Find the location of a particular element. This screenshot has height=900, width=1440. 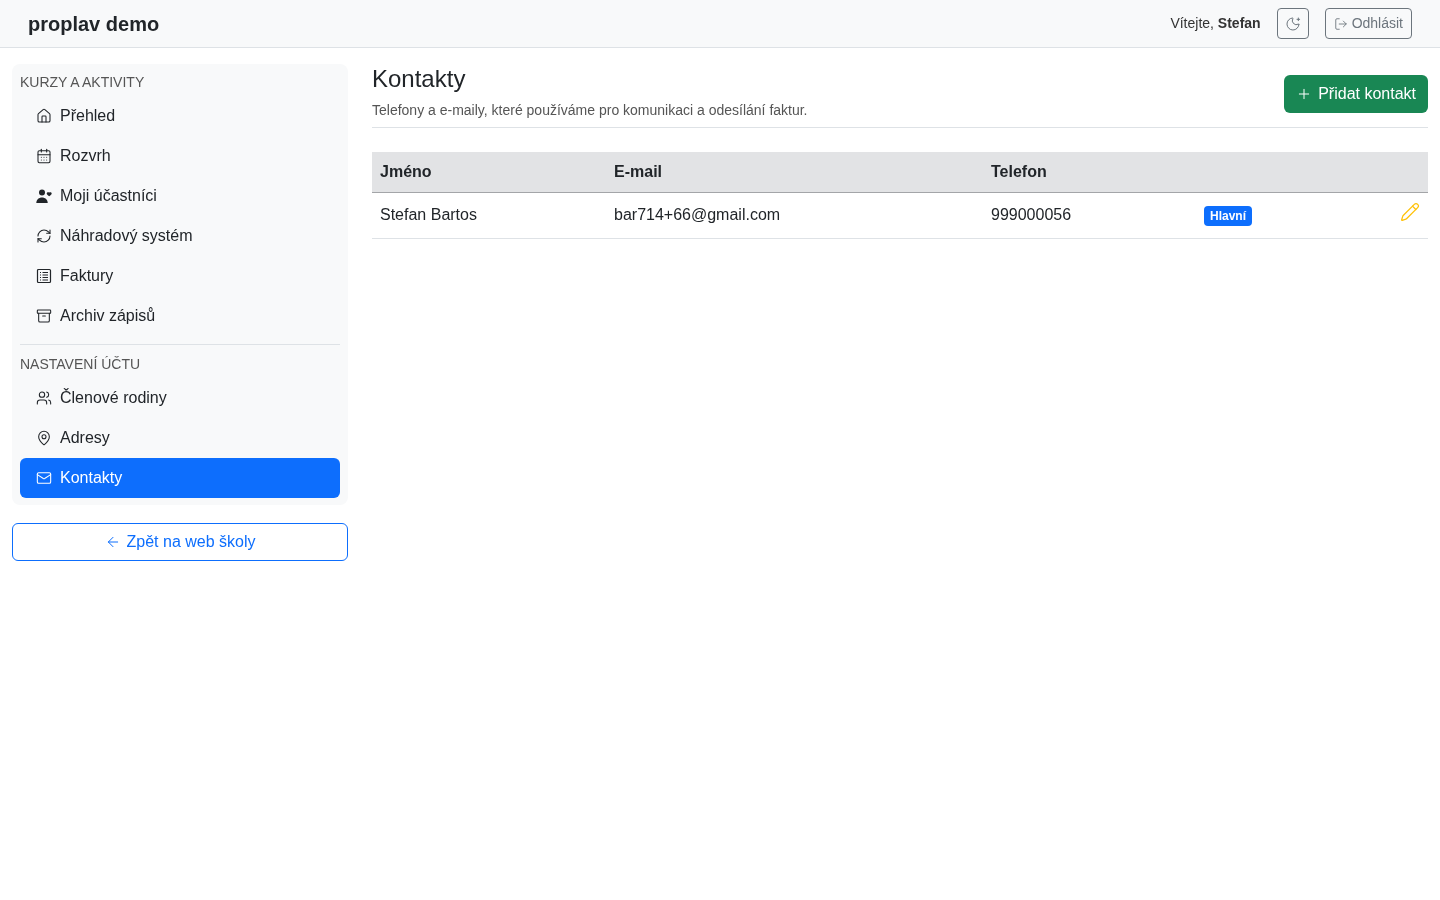

circular-arrows-icon is located at coordinates (44, 236).